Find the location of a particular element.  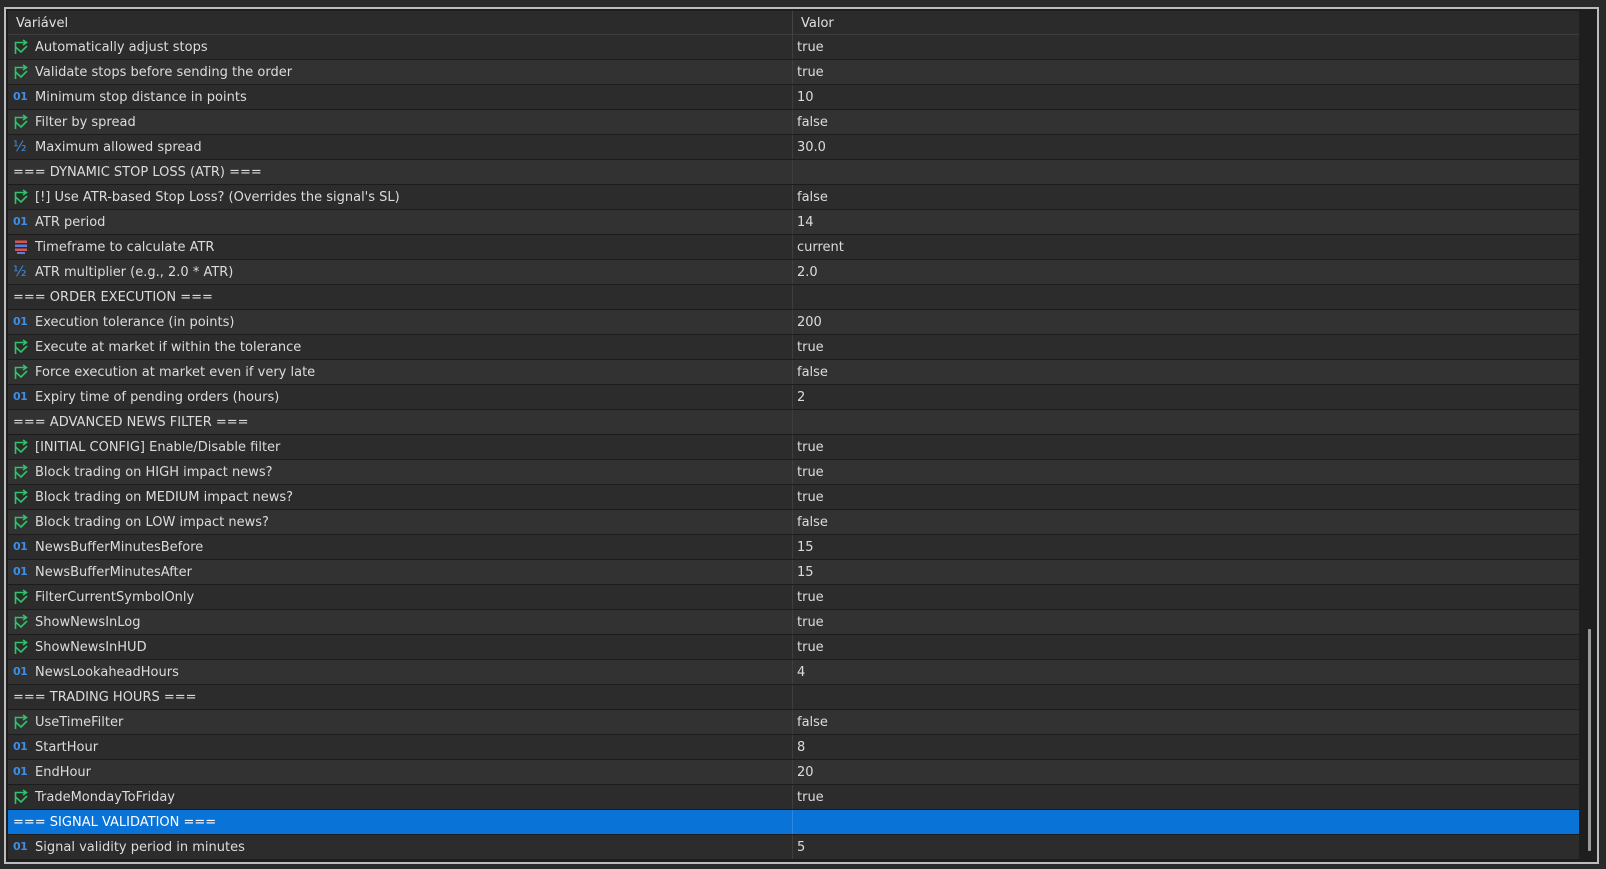

parameter-value: 2.0 is located at coordinates (807, 272).